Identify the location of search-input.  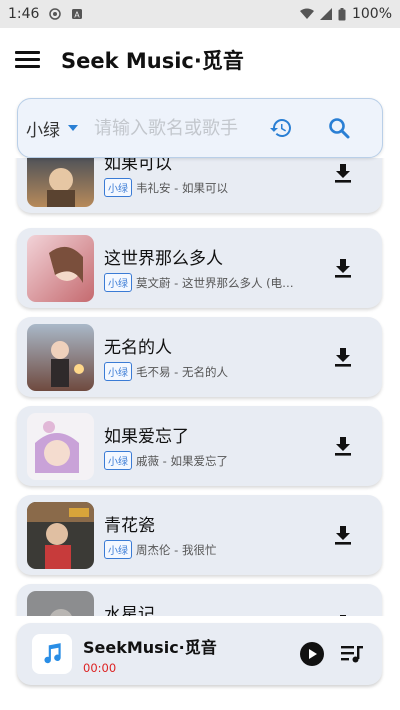
(179, 128).